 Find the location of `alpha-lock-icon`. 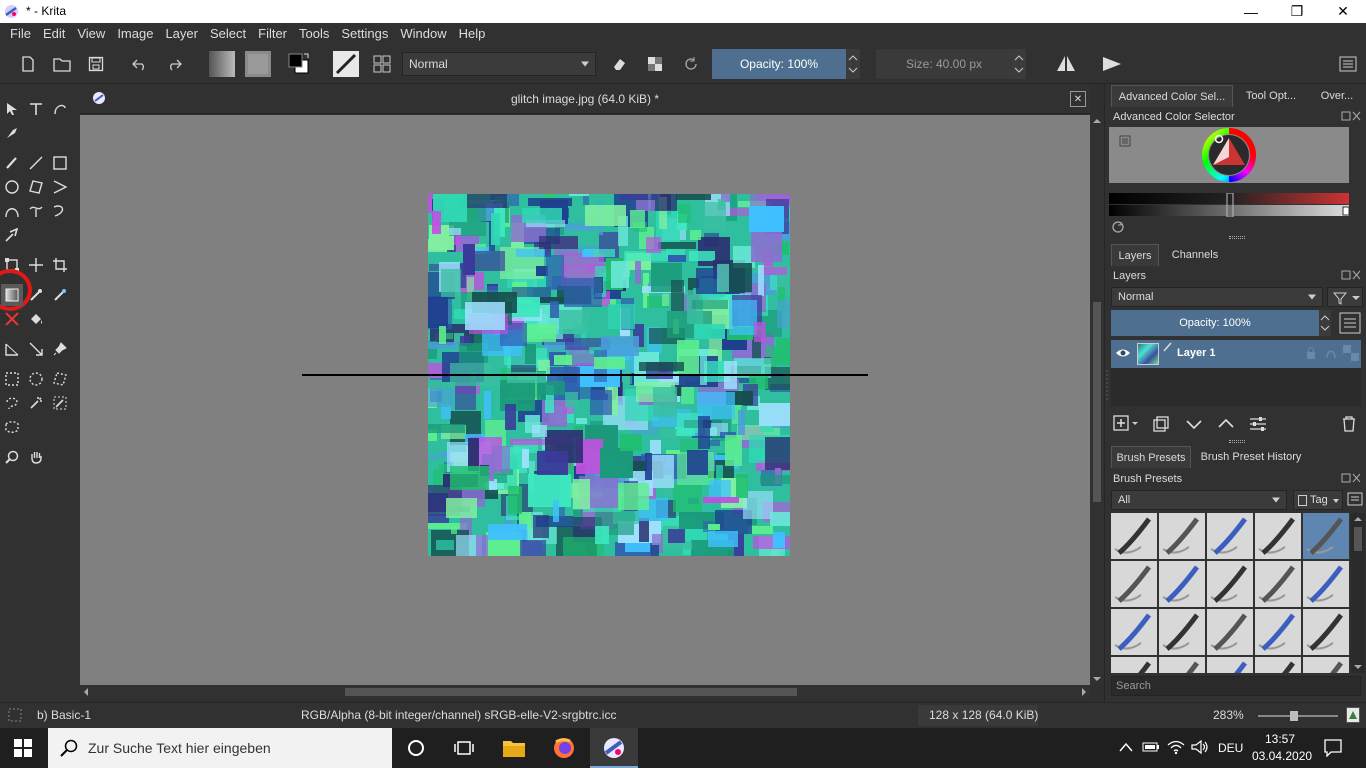

alpha-lock-icon is located at coordinates (1331, 353).